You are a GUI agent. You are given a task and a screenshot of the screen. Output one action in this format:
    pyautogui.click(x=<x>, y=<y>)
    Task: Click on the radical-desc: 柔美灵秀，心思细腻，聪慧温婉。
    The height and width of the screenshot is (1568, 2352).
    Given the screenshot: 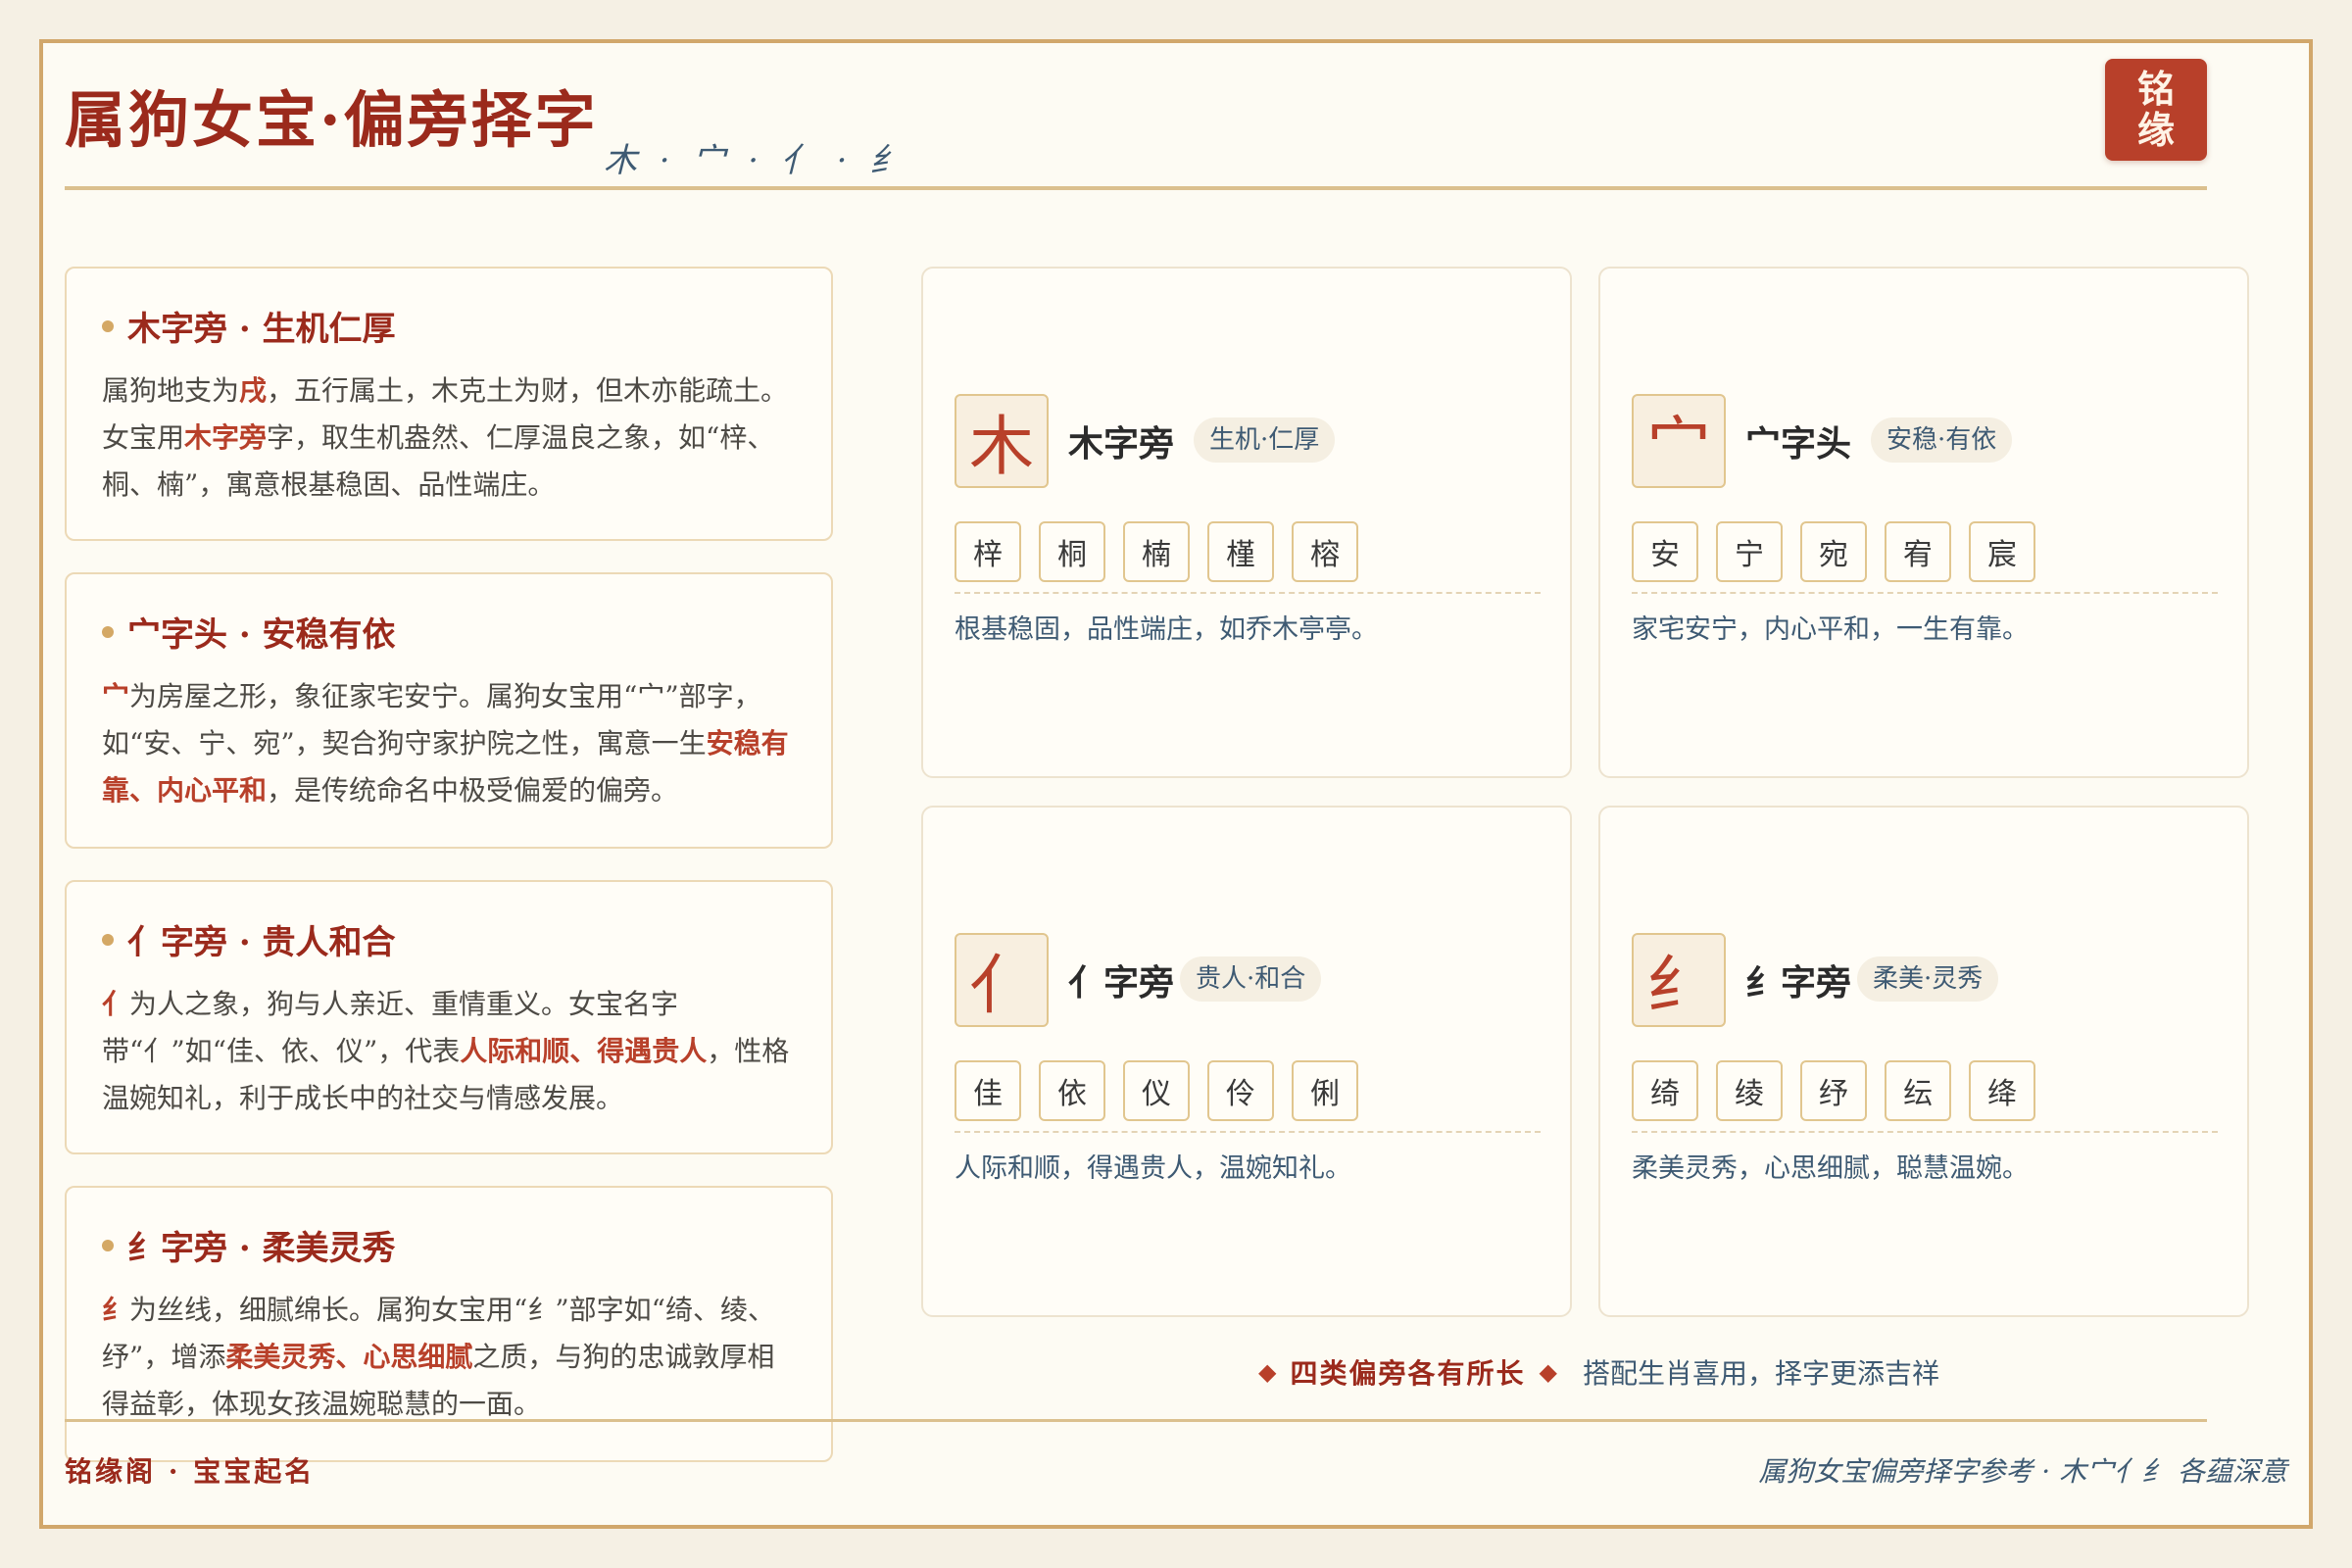 What is the action you would take?
    pyautogui.click(x=1830, y=1168)
    